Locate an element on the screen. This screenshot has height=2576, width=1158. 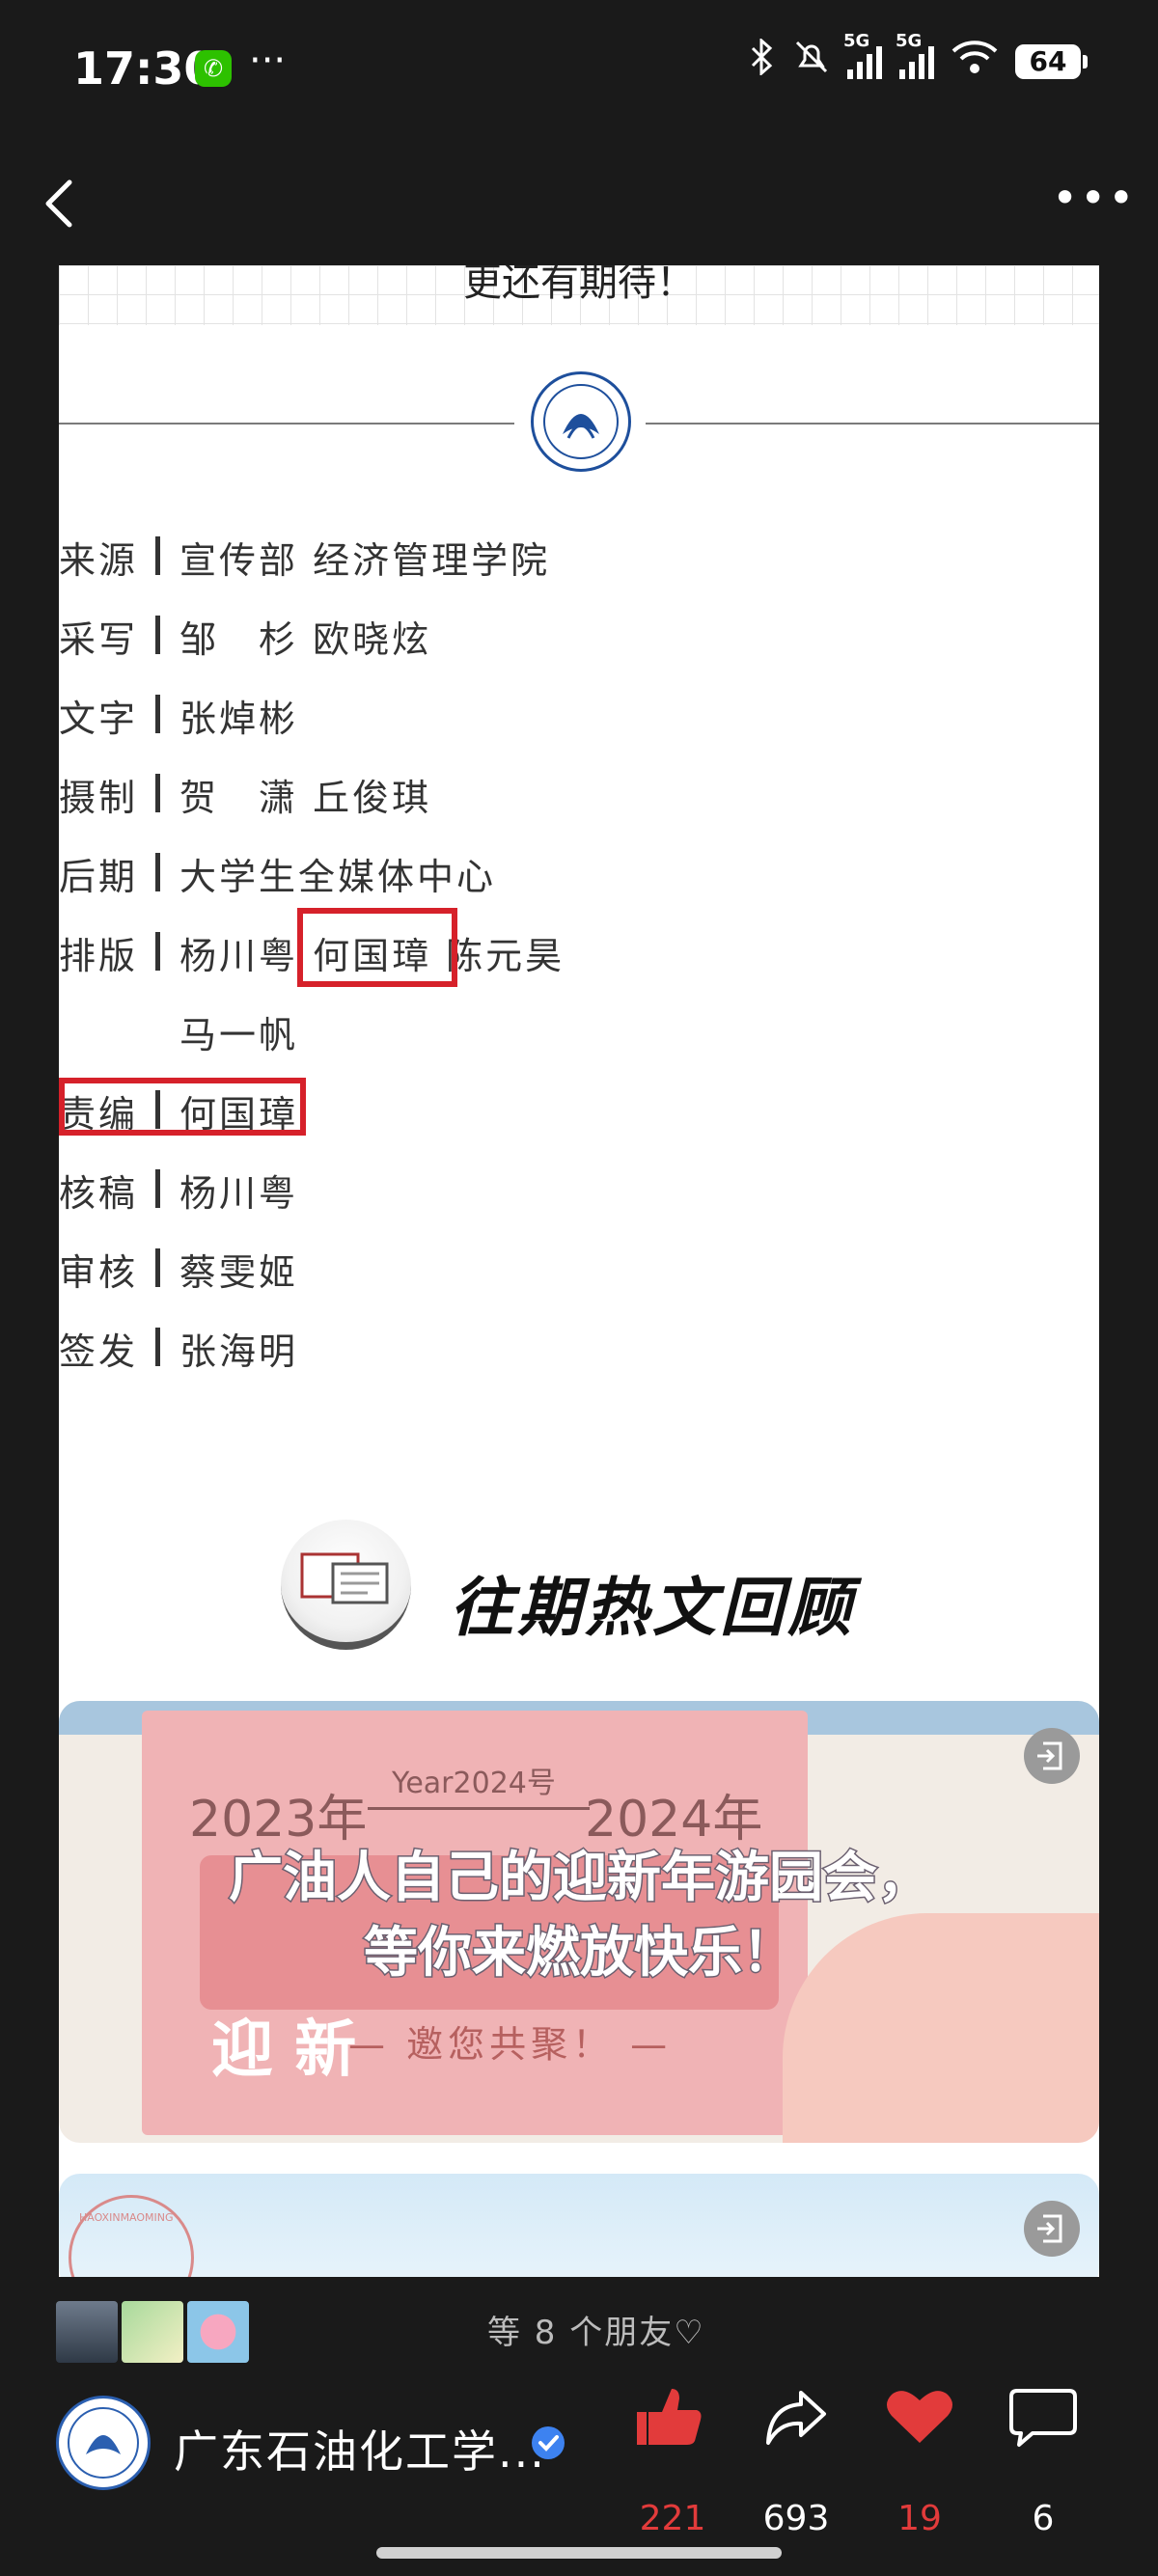
divider-line-right is located at coordinates (872, 424).